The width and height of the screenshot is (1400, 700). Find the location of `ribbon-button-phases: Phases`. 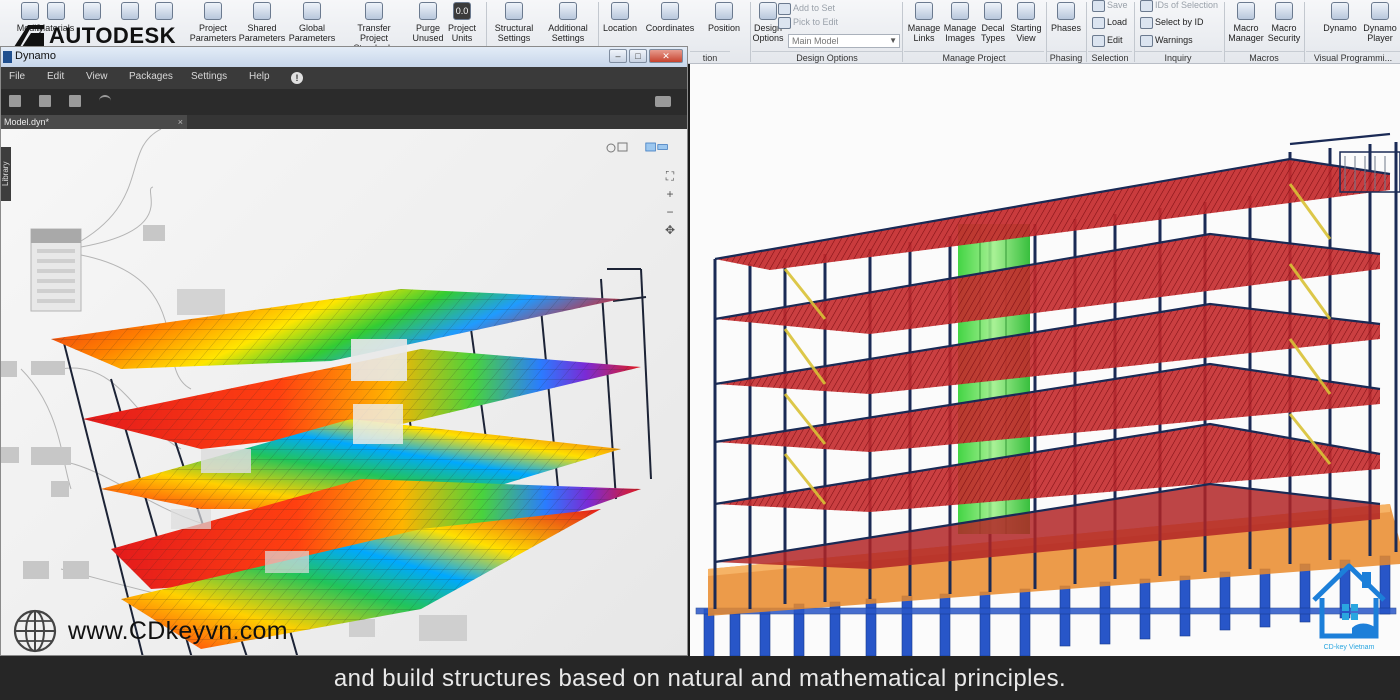

ribbon-button-phases: Phases is located at coordinates (1066, 25).